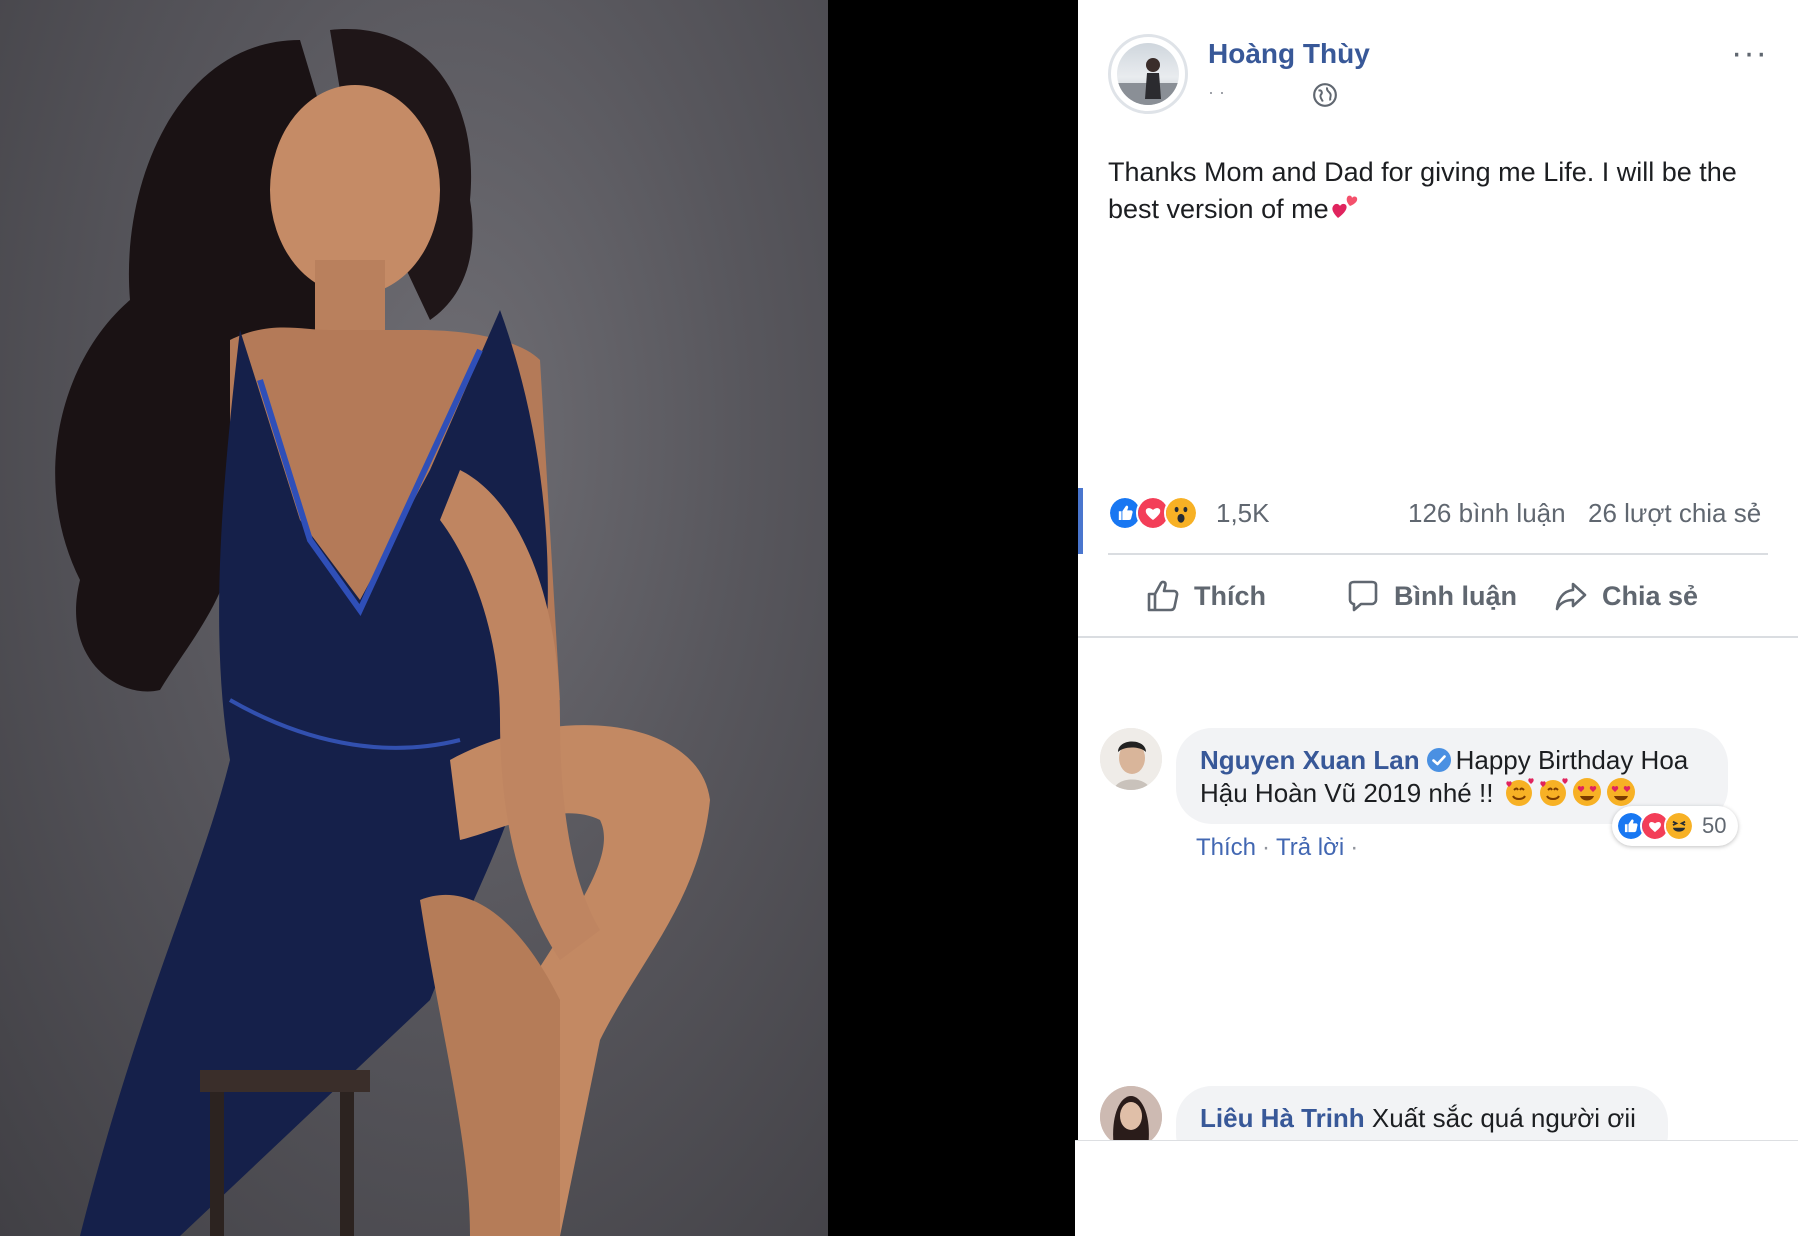 The width and height of the screenshot is (1798, 1236). What do you see at coordinates (1571, 596) in the screenshot?
I see `share-arrow-icon` at bounding box center [1571, 596].